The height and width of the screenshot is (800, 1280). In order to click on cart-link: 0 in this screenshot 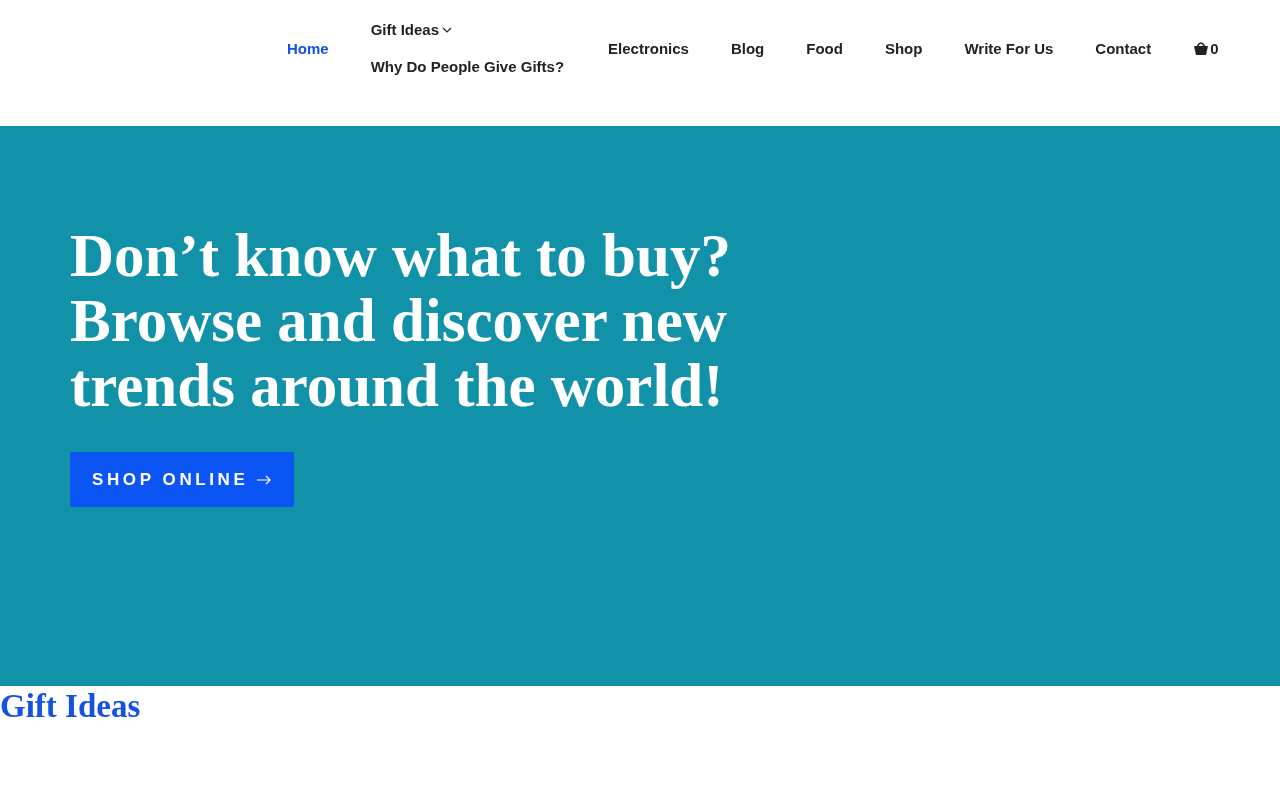, I will do `click(1206, 48)`.